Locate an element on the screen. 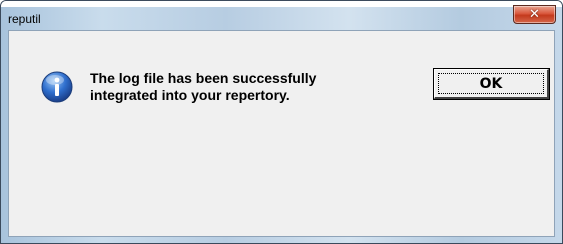 This screenshot has height=244, width=563. title-bar: reputil ✕ is located at coordinates (281, 17).